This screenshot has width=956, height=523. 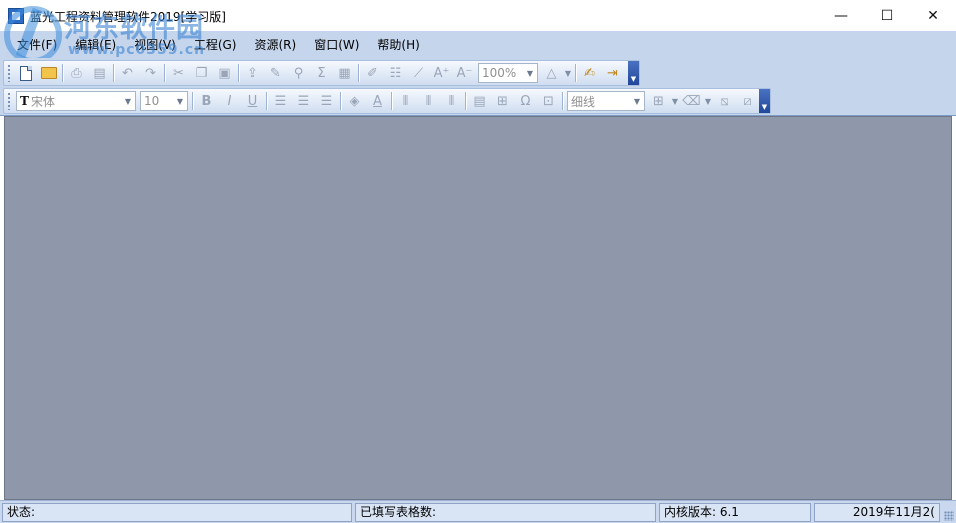 I want to click on resize-grip-icon, so click(x=949, y=516).